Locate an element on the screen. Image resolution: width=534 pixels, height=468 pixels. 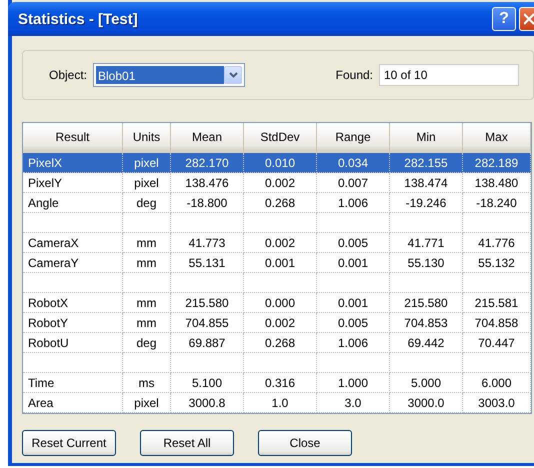
table-cell: RobotU is located at coordinates (73, 343).